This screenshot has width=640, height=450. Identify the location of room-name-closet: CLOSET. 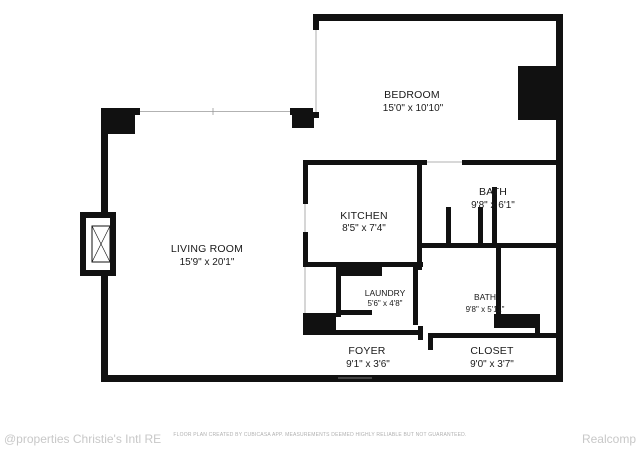
(492, 351).